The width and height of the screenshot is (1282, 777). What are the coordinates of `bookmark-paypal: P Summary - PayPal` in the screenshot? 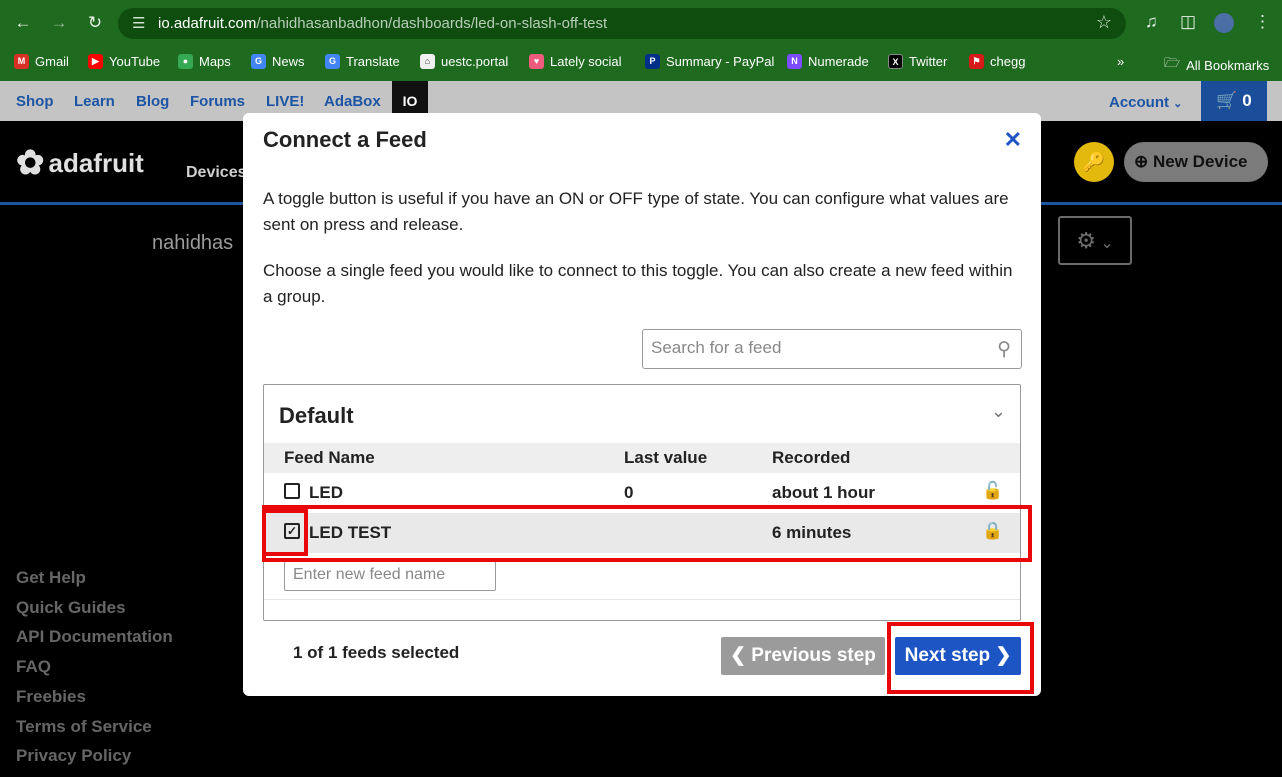 It's located at (709, 61).